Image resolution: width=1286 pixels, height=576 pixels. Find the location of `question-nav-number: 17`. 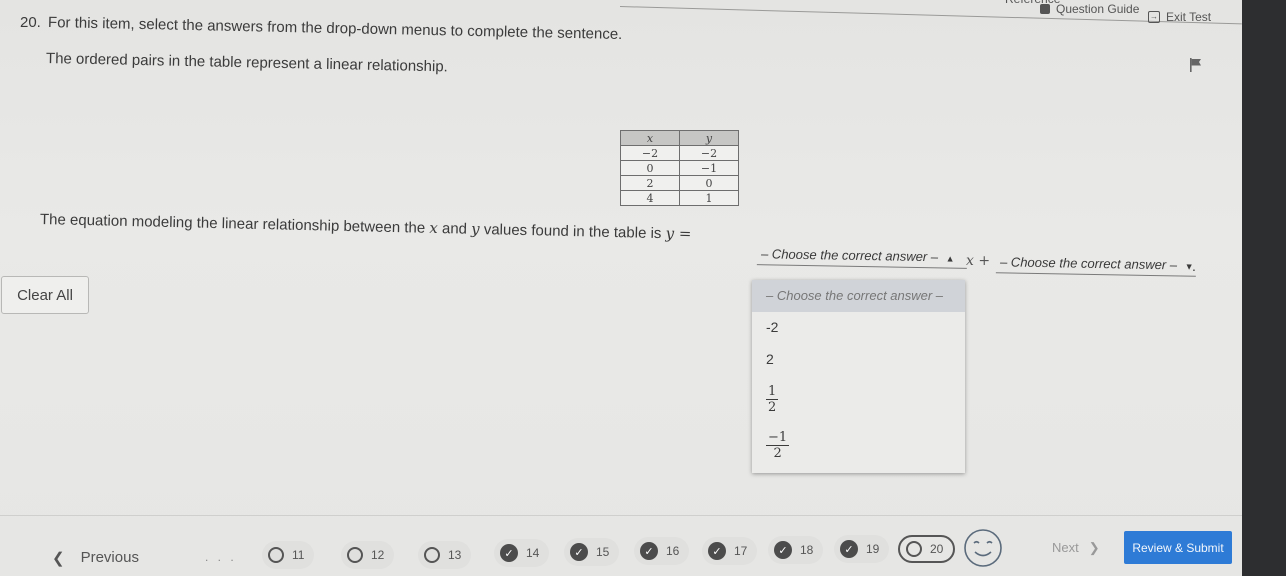

question-nav-number: 17 is located at coordinates (741, 551).